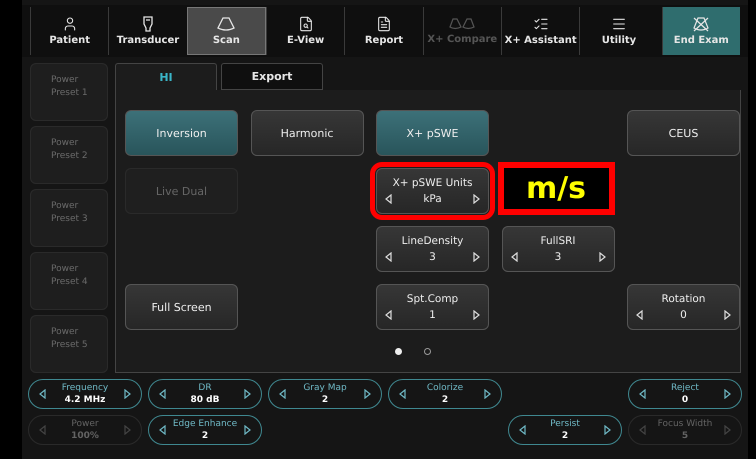 This screenshot has width=756, height=459. I want to click on toolbar-tab: X+ Assistant, so click(540, 31).